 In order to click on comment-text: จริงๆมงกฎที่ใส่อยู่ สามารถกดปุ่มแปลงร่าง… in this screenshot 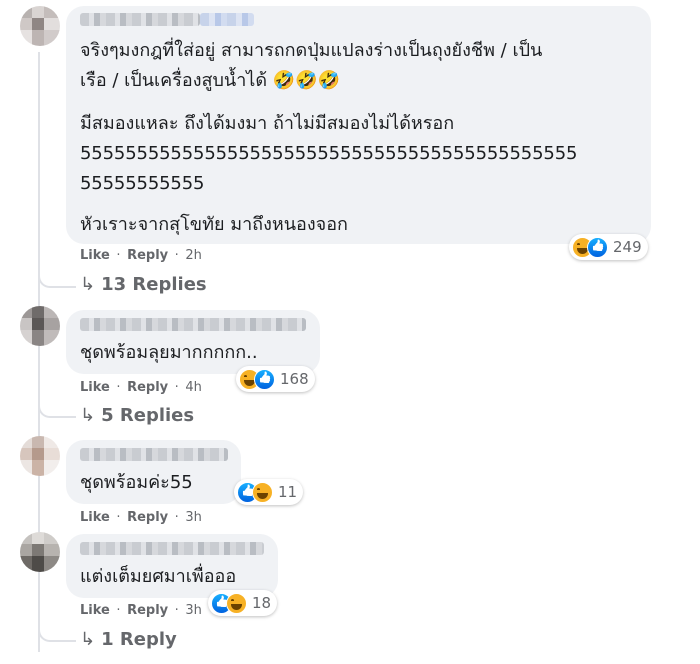, I will do `click(311, 50)`.